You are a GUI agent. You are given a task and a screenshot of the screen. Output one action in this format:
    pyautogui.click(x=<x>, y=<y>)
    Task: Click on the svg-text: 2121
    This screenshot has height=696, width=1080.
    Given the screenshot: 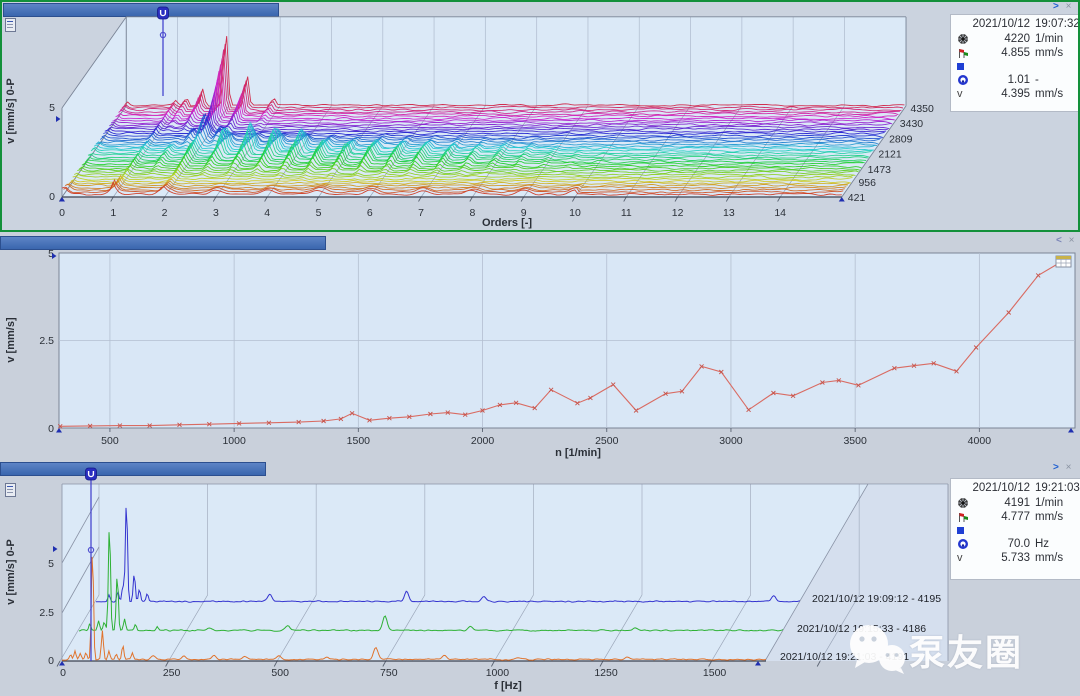 What is the action you would take?
    pyautogui.click(x=890, y=155)
    